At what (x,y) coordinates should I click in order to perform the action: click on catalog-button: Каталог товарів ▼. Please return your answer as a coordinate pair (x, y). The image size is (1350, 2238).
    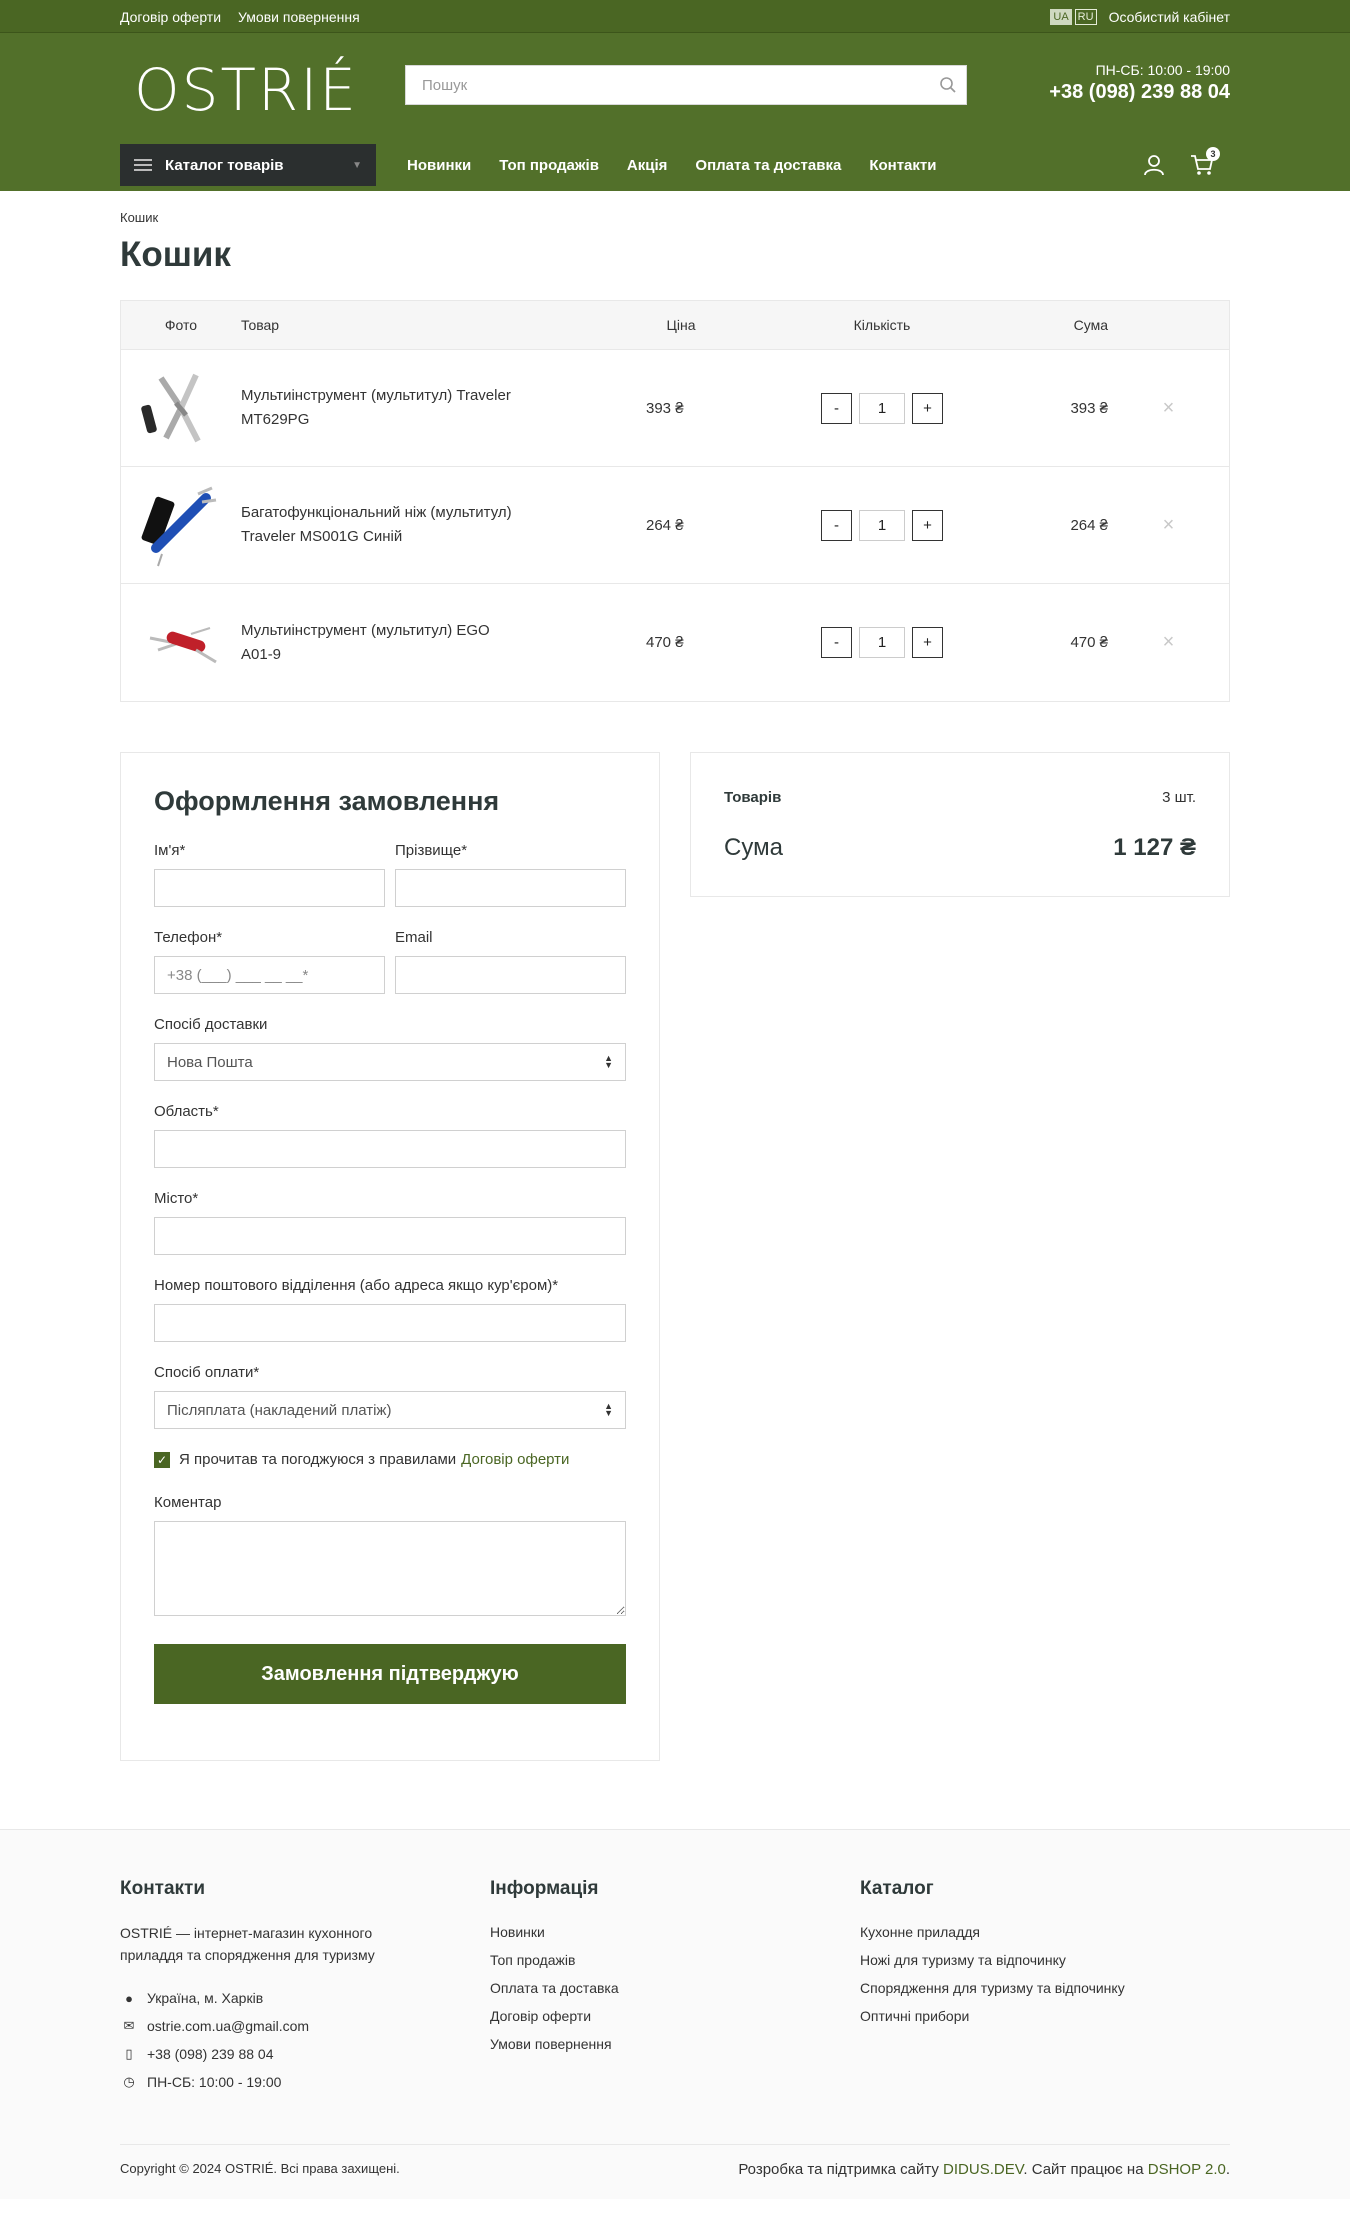
    Looking at the image, I should click on (248, 165).